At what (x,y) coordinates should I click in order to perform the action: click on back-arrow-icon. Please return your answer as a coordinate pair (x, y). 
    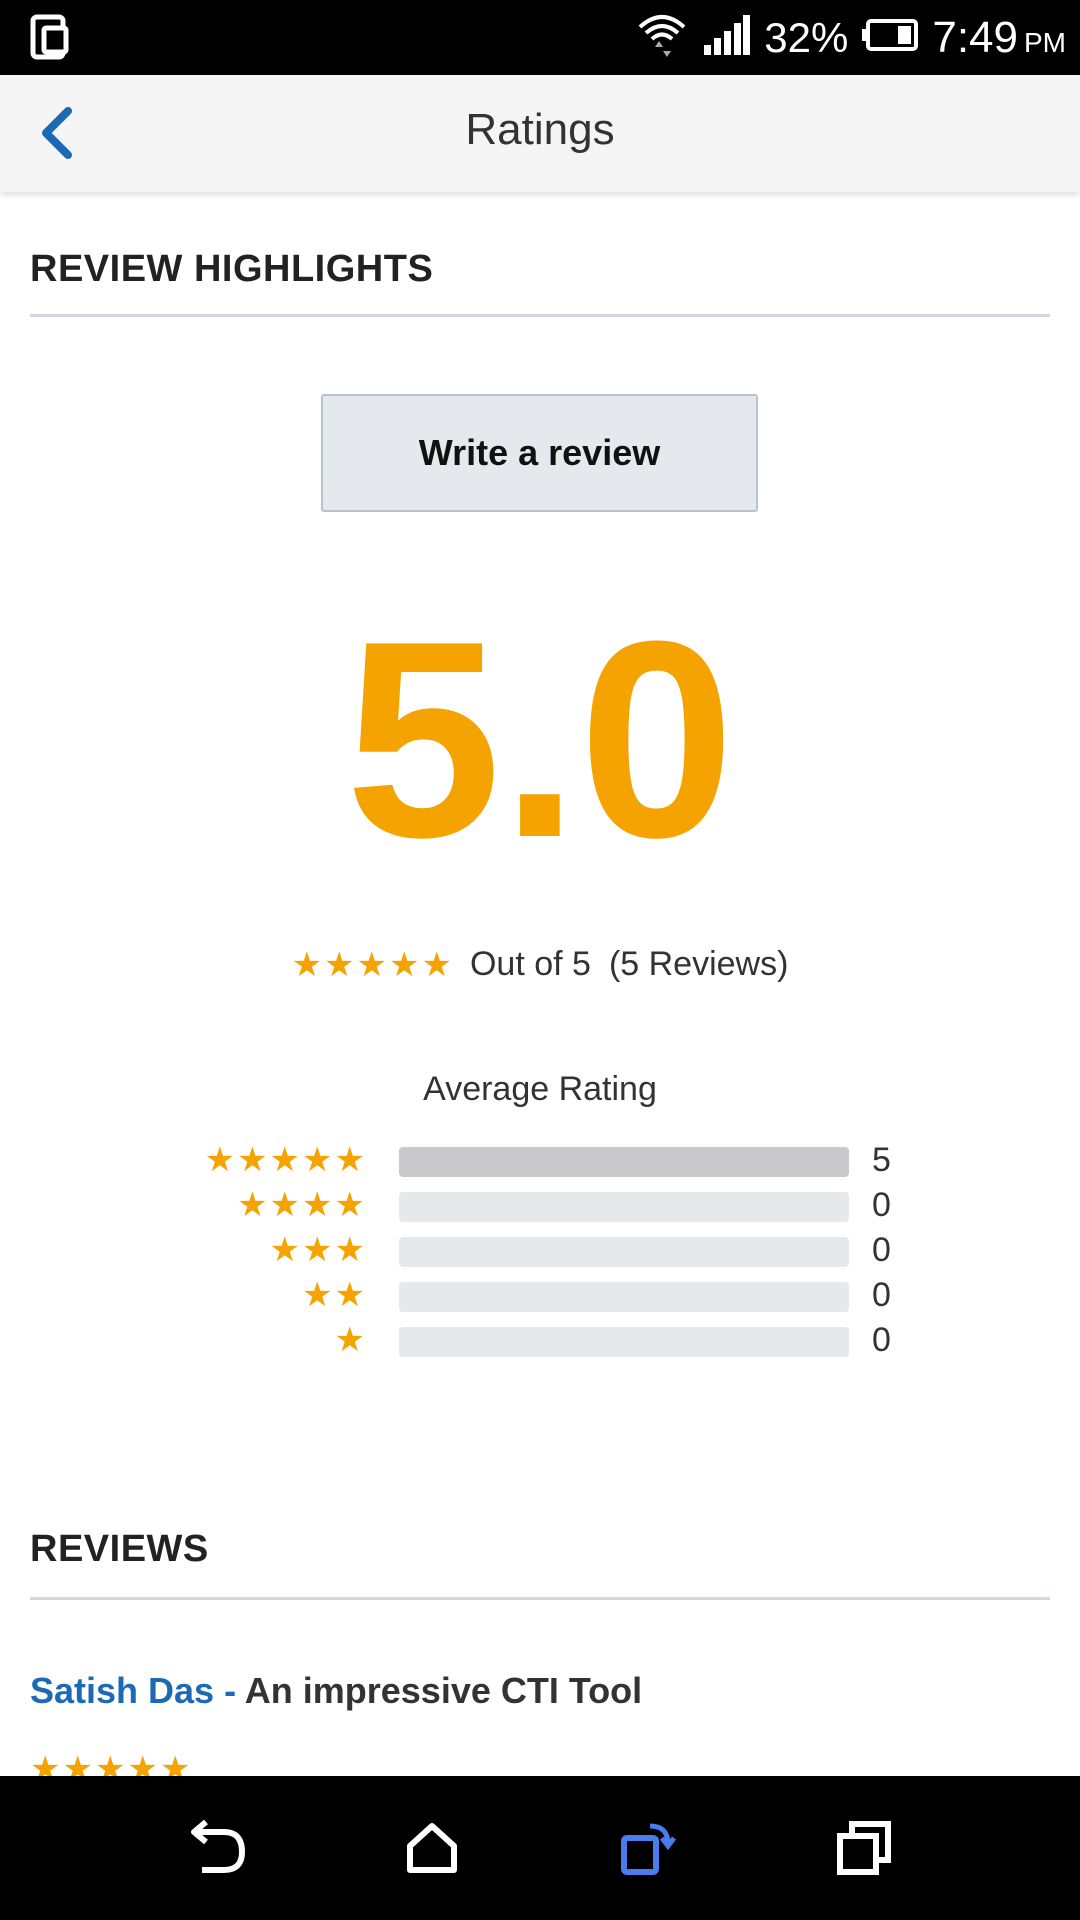
    Looking at the image, I should click on (218, 1846).